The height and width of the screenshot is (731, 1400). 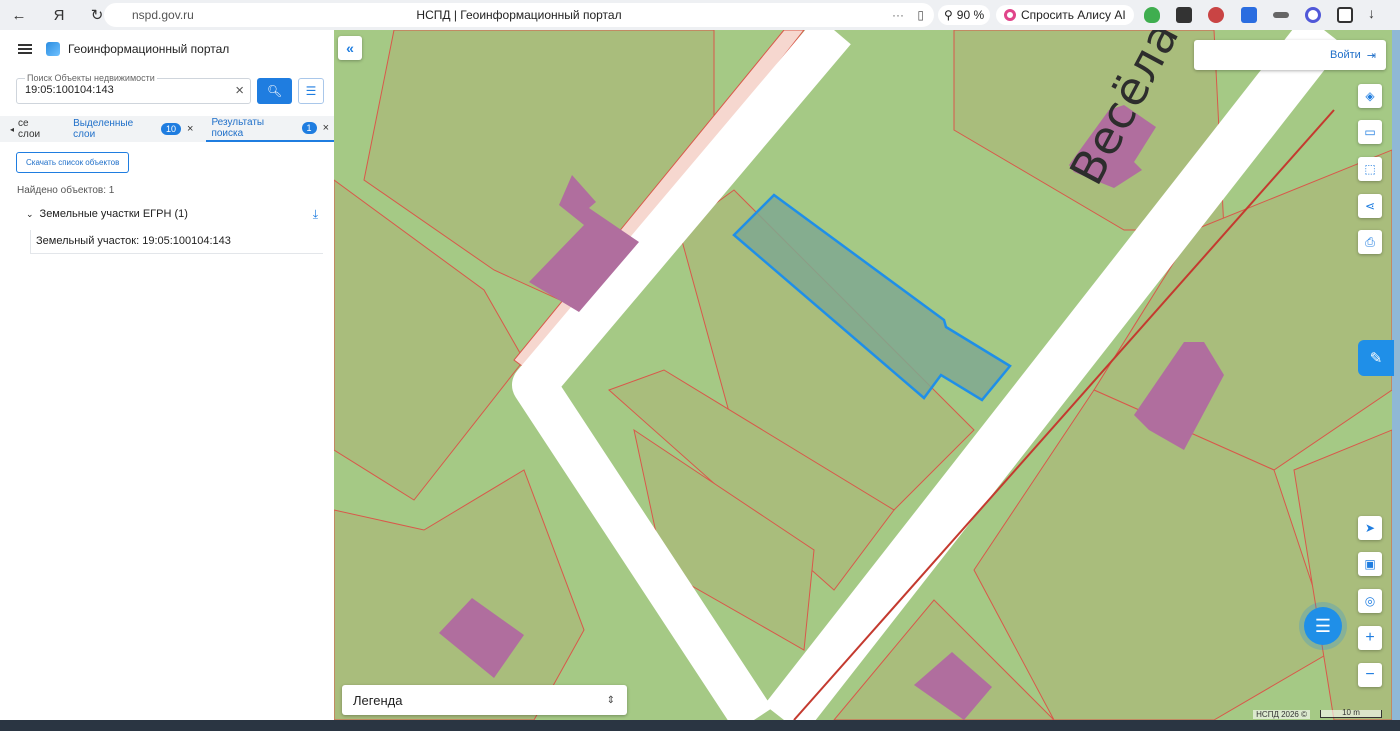 I want to click on count-badge: 10, so click(x=170, y=129).